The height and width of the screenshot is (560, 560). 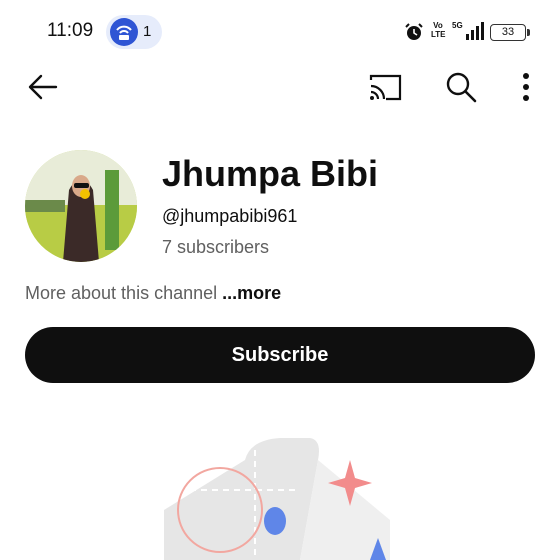 I want to click on battery-level: 33, so click(x=508, y=32).